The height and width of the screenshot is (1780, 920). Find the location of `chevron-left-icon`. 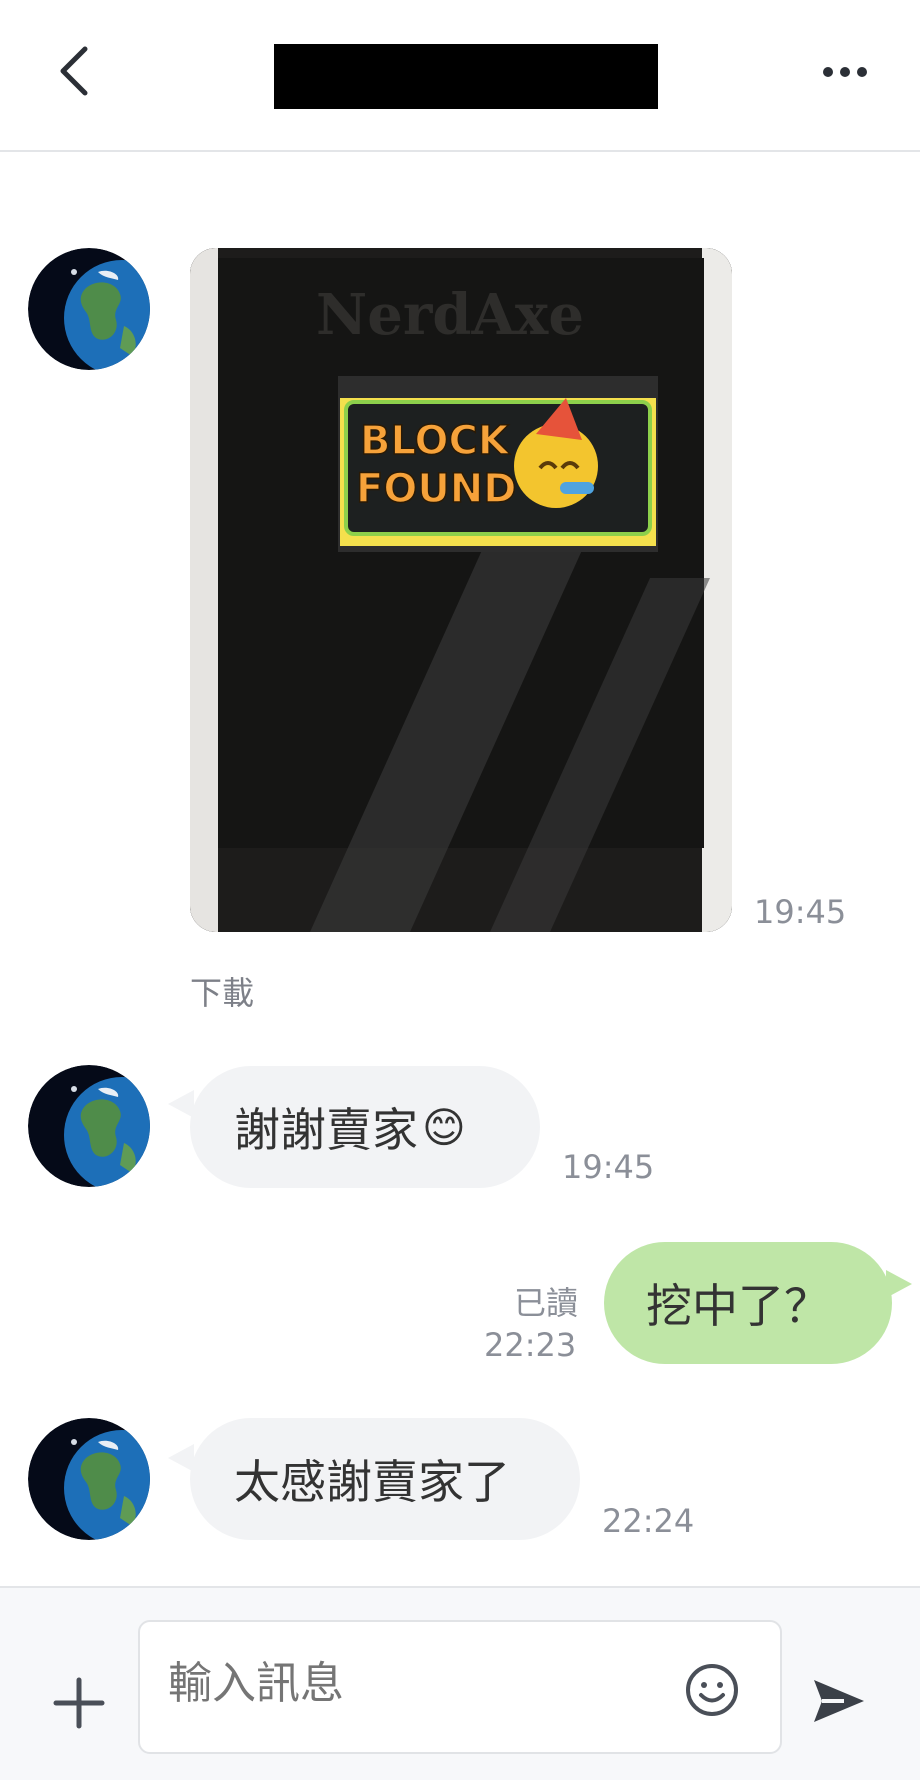

chevron-left-icon is located at coordinates (74, 71).